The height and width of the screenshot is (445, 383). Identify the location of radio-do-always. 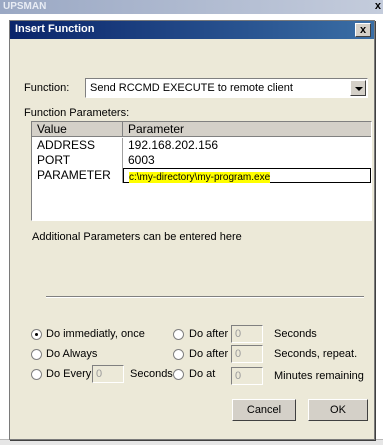
(36, 354).